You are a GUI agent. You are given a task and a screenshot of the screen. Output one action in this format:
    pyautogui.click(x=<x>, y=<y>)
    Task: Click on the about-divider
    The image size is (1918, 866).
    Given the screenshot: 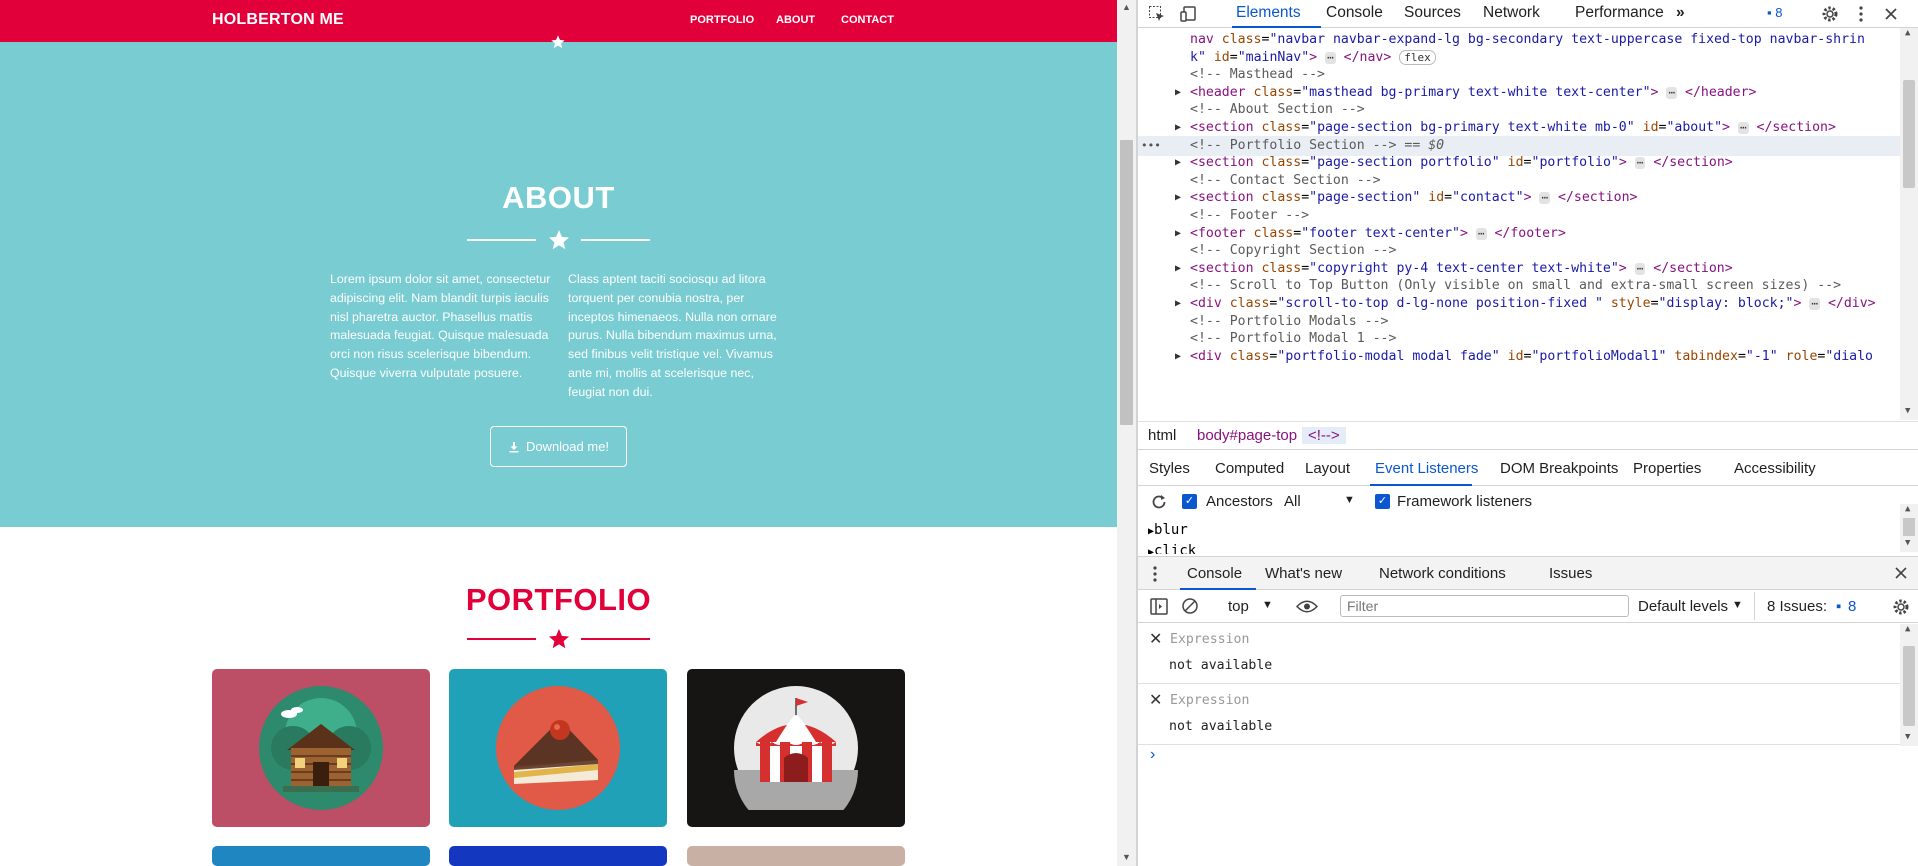 What is the action you would take?
    pyautogui.click(x=558, y=240)
    